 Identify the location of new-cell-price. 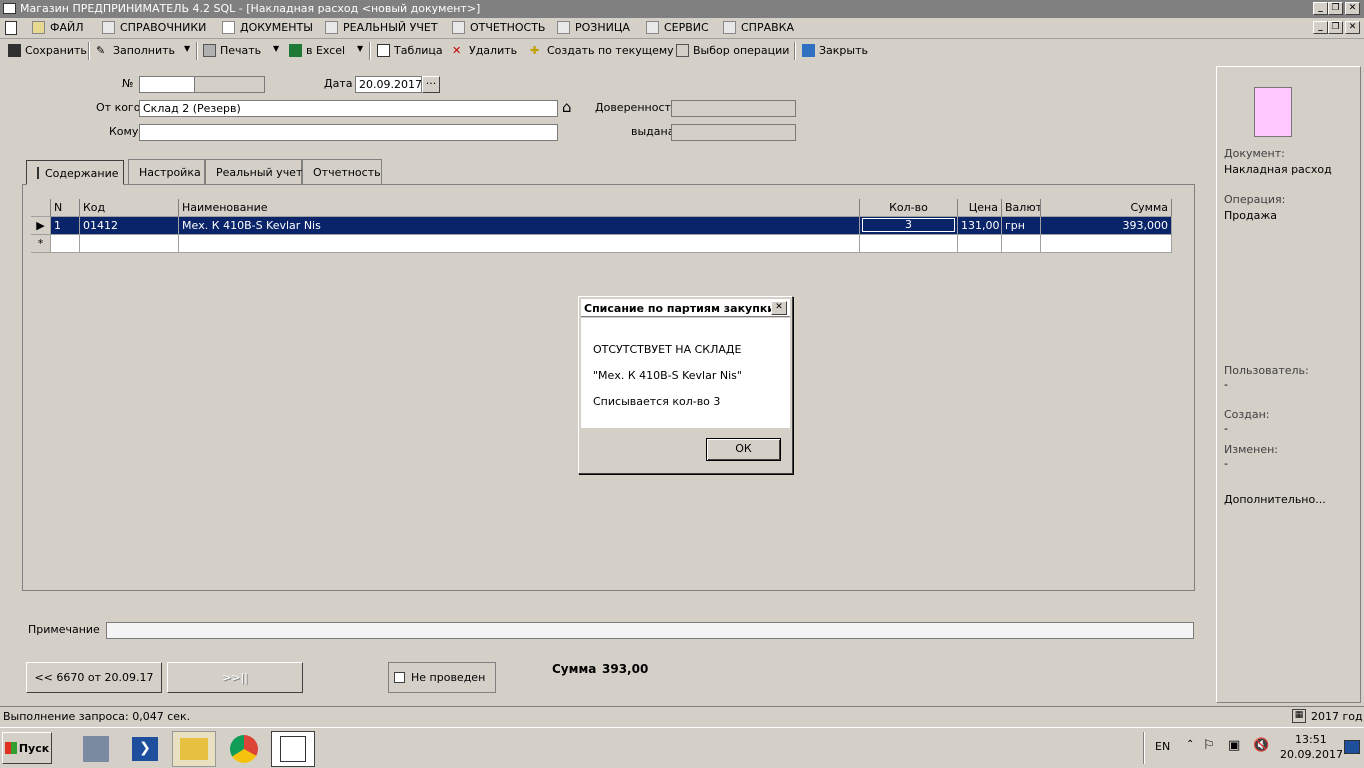
(980, 244).